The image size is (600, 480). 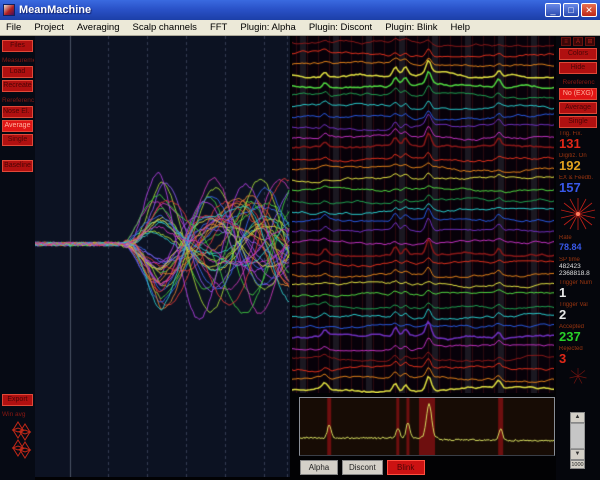 I want to click on export-button: Export, so click(x=17, y=400).